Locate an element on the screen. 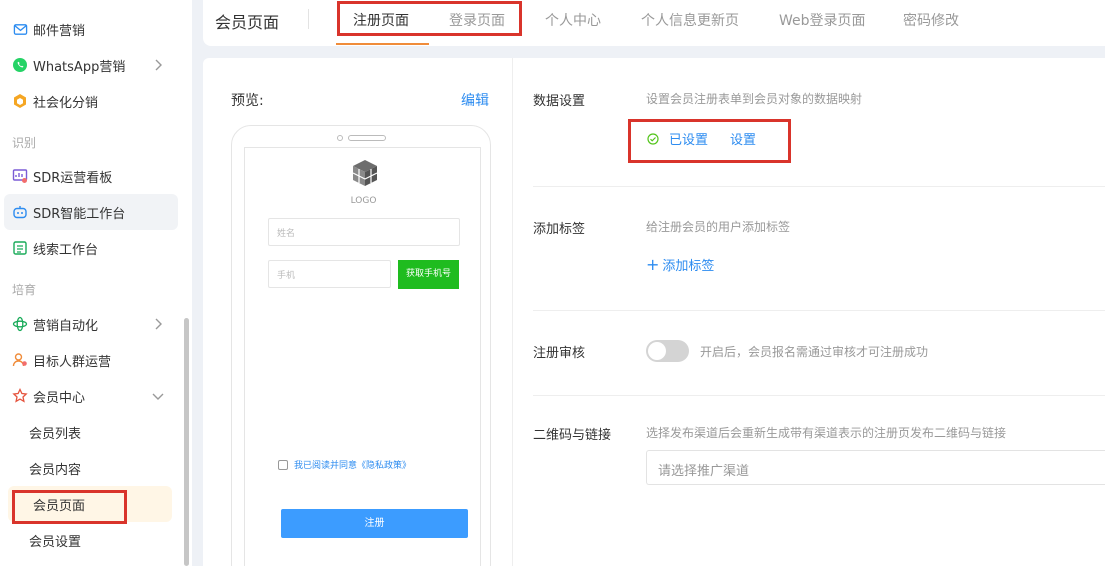 The height and width of the screenshot is (566, 1105). section-label-cultivate: 培育 is located at coordinates (24, 290).